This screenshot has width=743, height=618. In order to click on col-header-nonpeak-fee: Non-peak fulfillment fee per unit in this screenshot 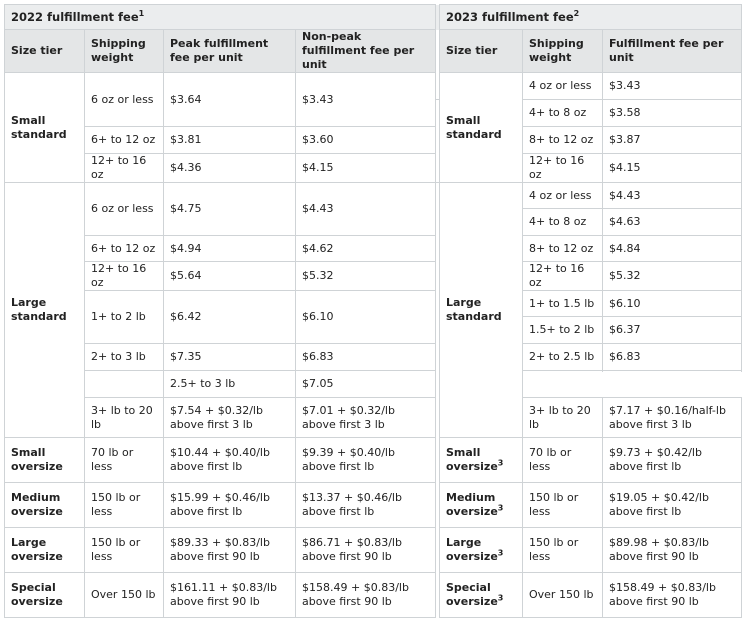, I will do `click(365, 51)`.